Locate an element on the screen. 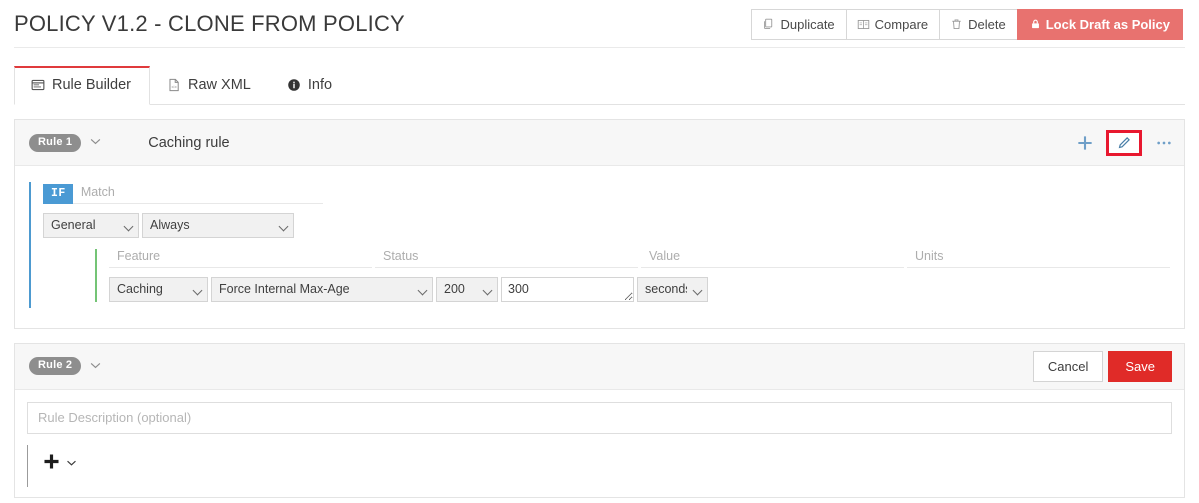 The width and height of the screenshot is (1199, 503). status-label: Status is located at coordinates (506, 258).